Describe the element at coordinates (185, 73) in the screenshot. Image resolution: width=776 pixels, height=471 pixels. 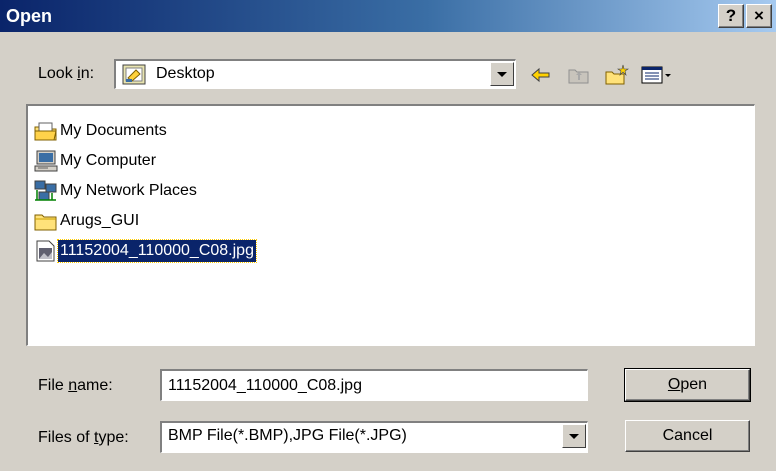
I see `lookin-value: Desktop` at that location.